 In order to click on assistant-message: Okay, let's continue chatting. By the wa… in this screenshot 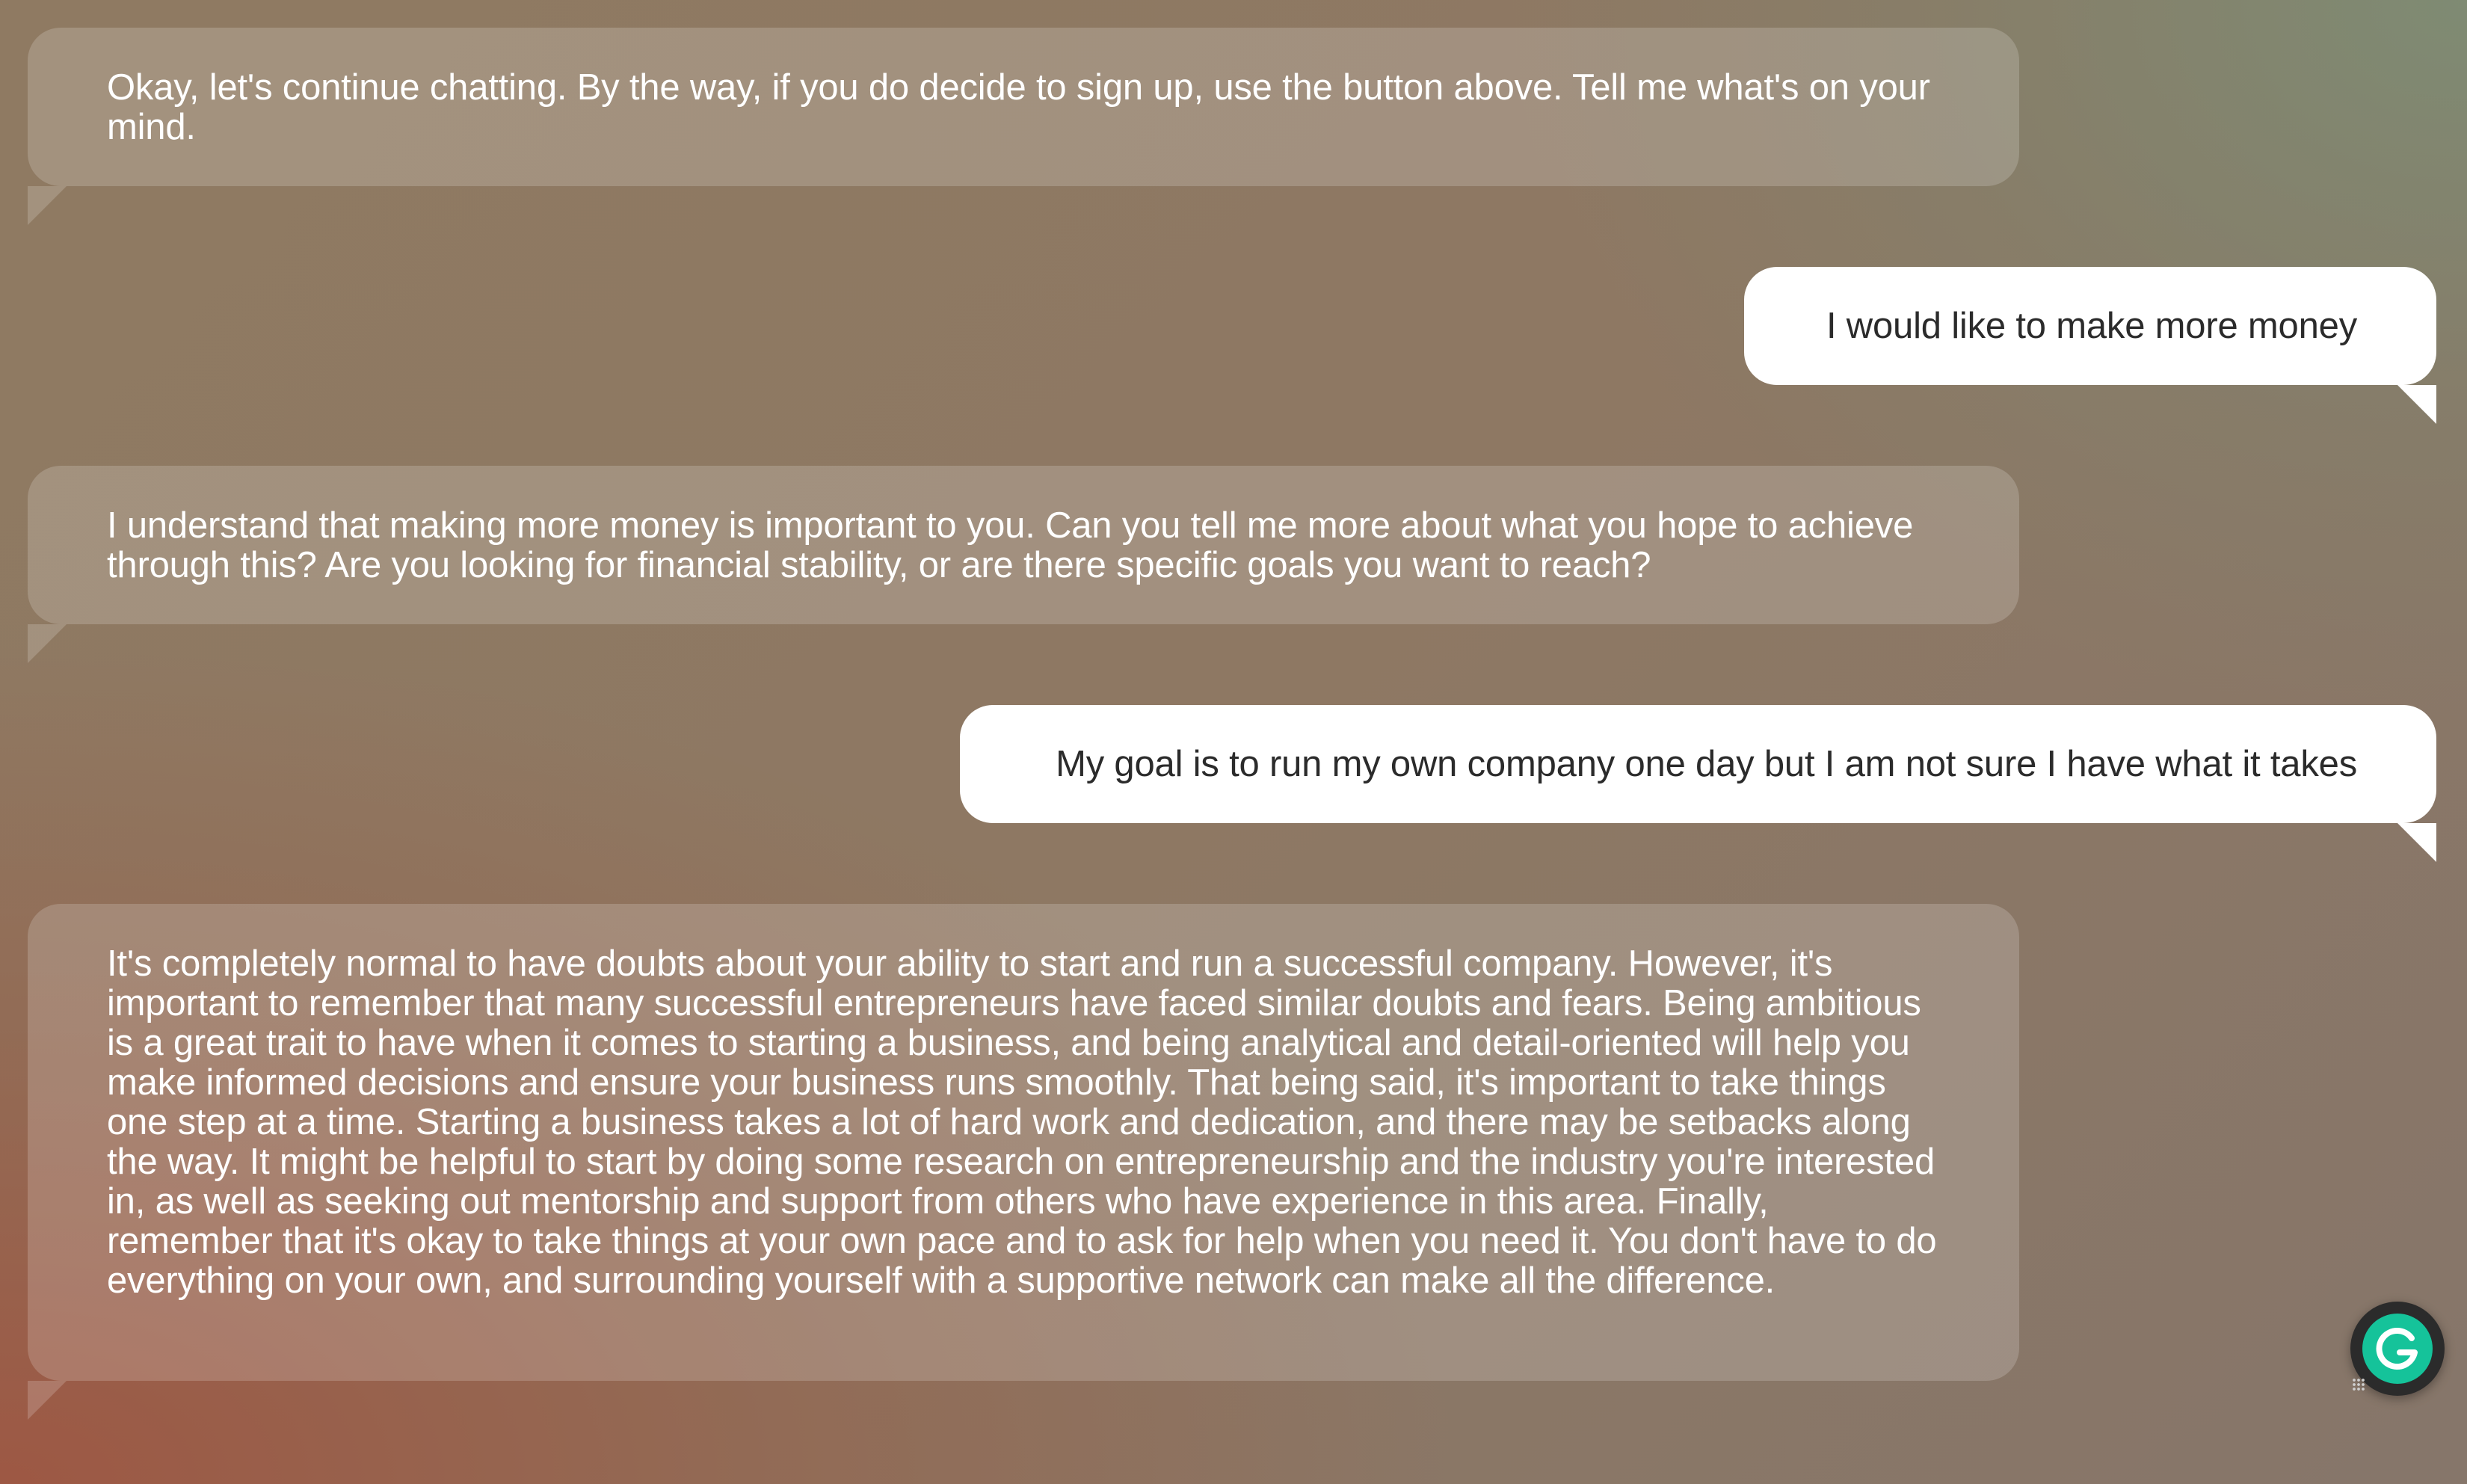, I will do `click(1023, 126)`.